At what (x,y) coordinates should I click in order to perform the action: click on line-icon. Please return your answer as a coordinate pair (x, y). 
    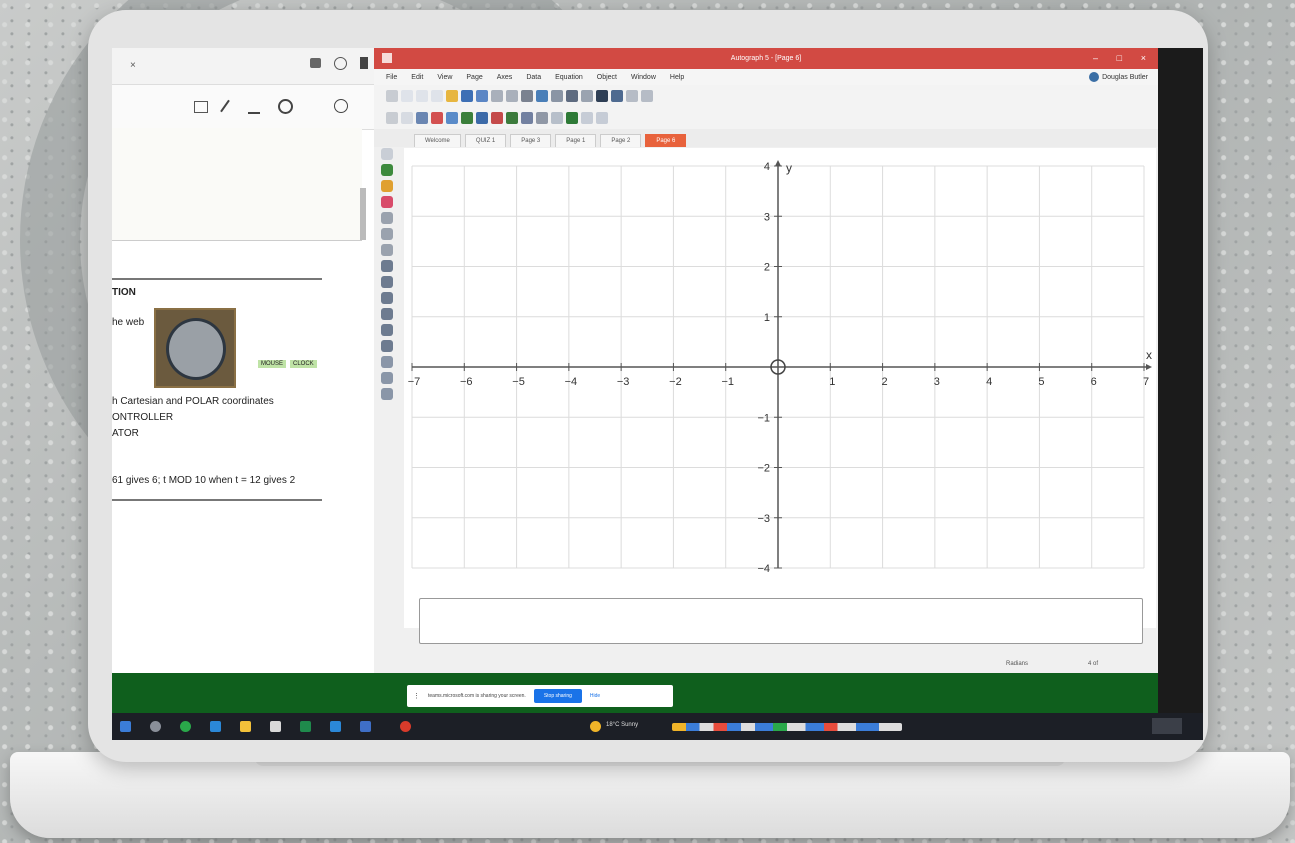
    Looking at the image, I should click on (512, 118).